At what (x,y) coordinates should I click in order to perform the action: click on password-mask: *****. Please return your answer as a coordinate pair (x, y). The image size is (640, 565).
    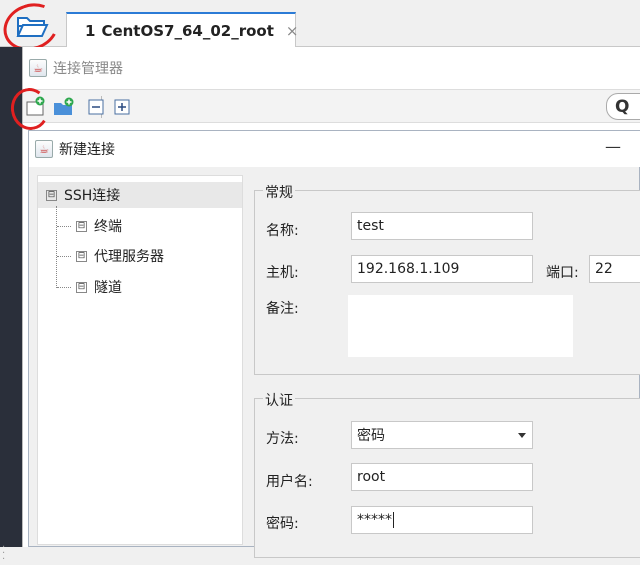
    Looking at the image, I should click on (374, 520).